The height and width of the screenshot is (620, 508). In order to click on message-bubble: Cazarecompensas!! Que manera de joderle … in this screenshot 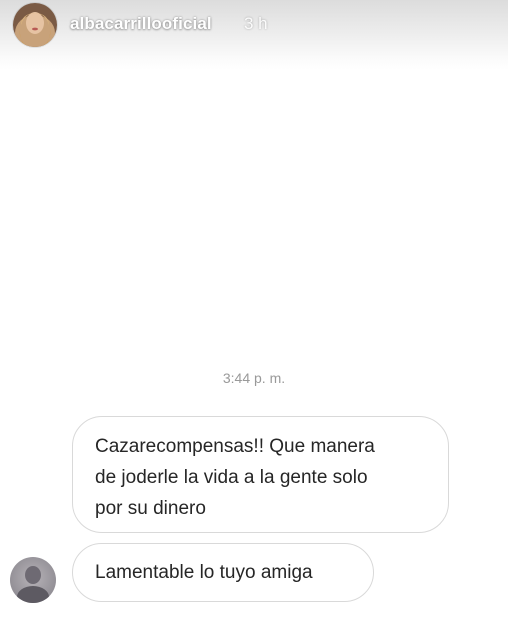, I will do `click(260, 474)`.